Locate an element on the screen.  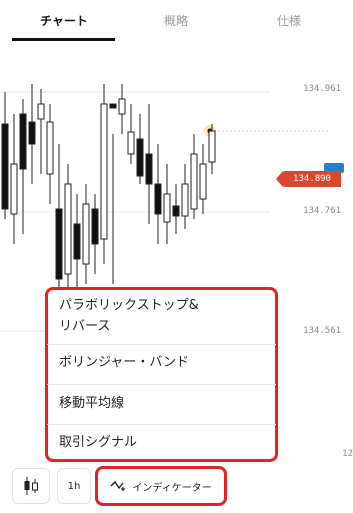
menu-item-label: パラボリックストップ& is located at coordinates (129, 305).